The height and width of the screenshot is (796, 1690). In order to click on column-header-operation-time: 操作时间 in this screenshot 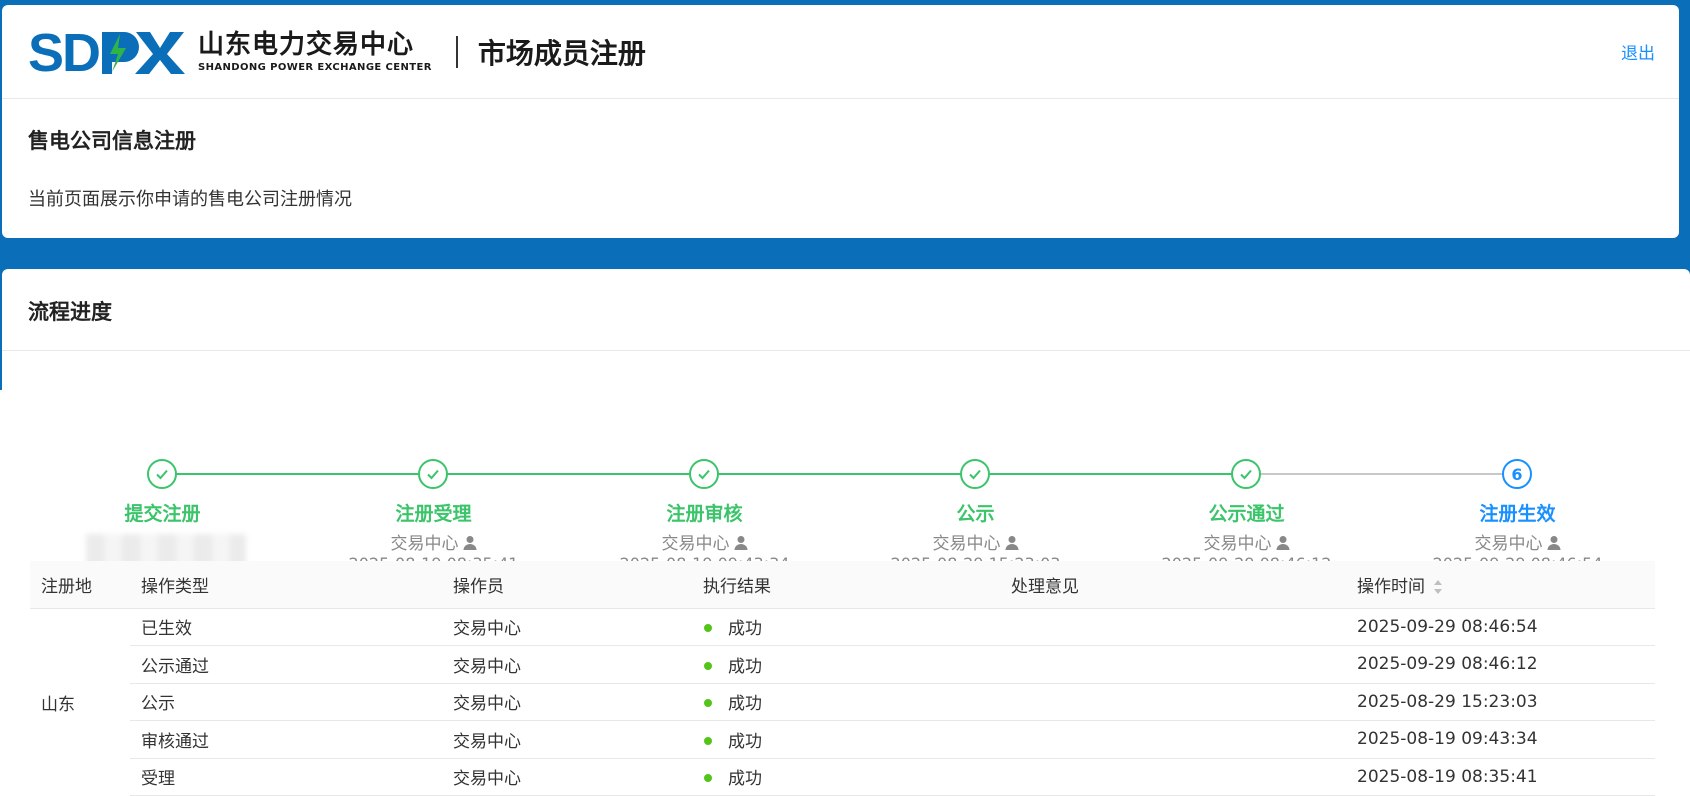, I will do `click(1500, 585)`.